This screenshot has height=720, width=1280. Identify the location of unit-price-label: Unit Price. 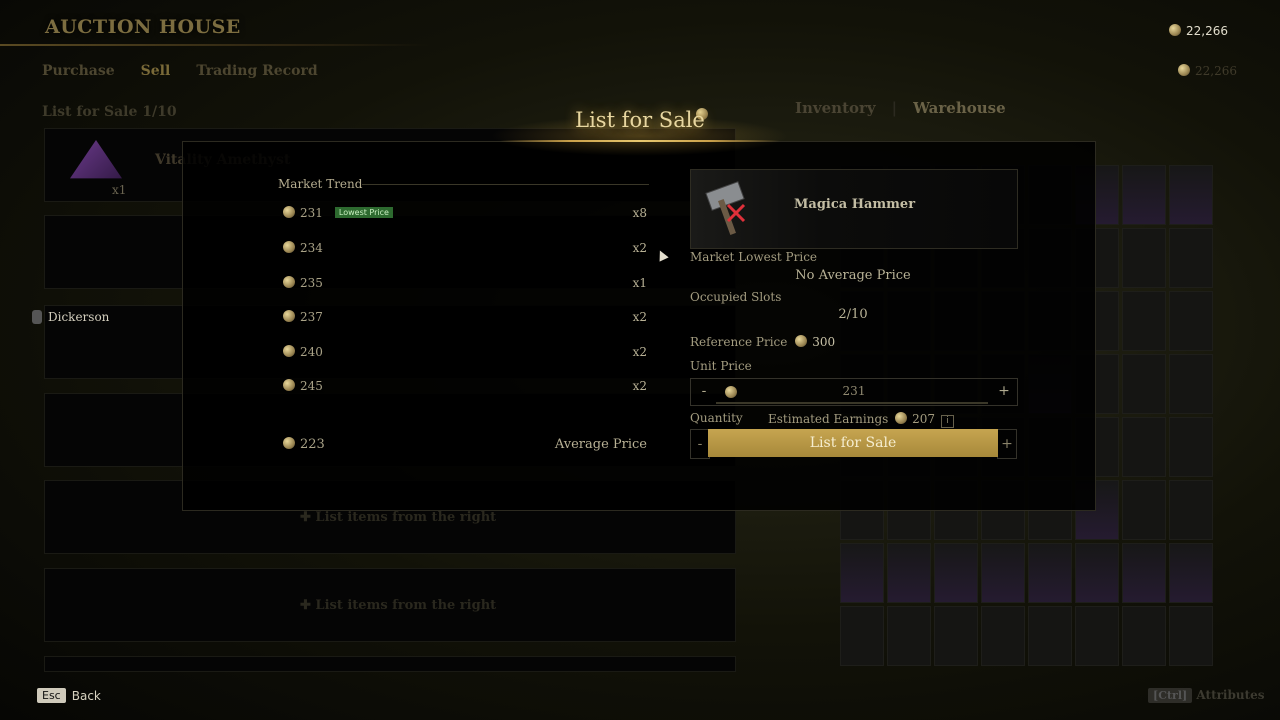
(721, 366).